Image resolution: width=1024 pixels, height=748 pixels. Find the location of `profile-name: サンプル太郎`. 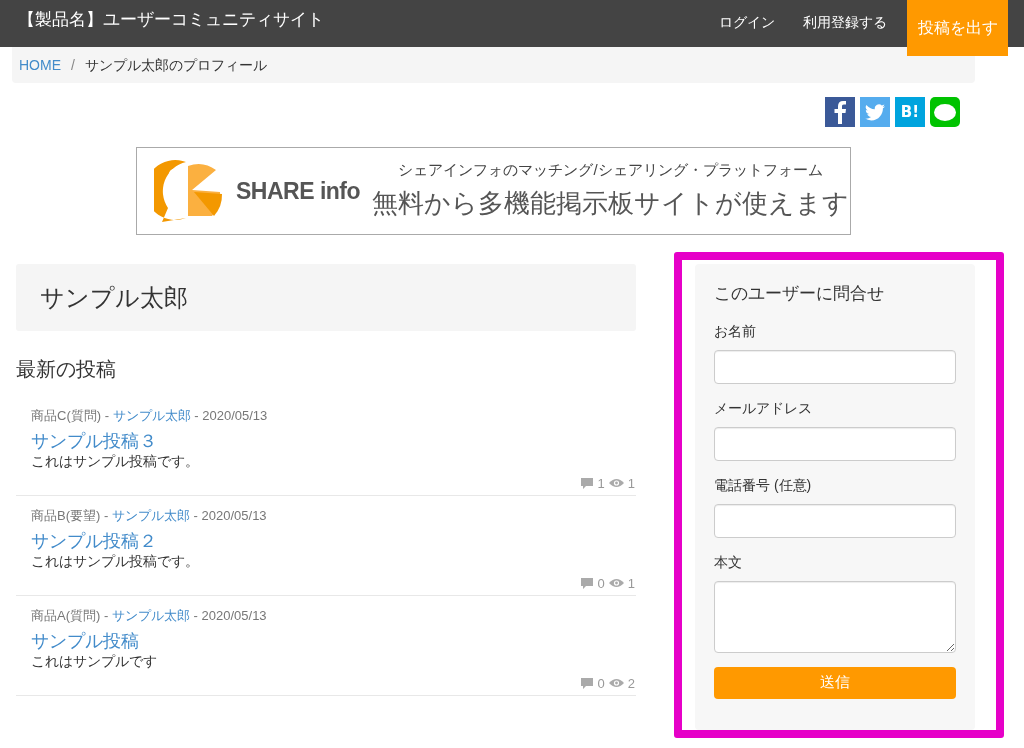

profile-name: サンプル太郎 is located at coordinates (114, 297).